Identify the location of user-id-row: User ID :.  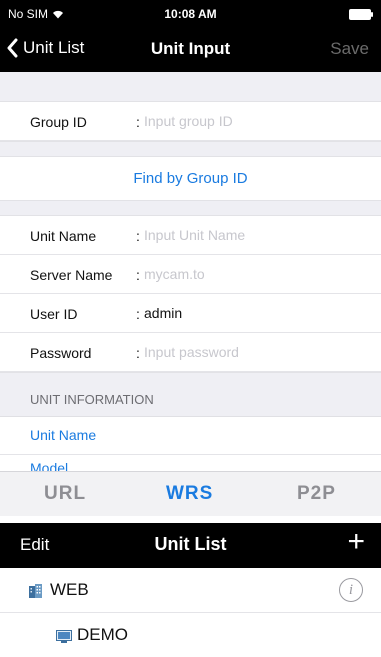
(190, 313).